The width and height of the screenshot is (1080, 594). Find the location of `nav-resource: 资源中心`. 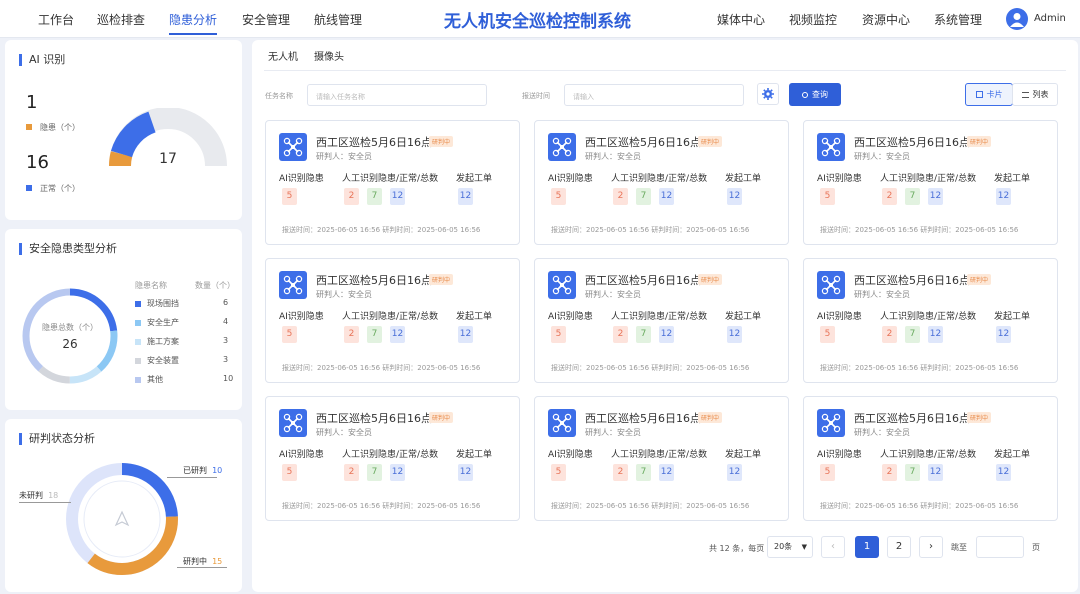

nav-resource: 资源中心 is located at coordinates (886, 19).